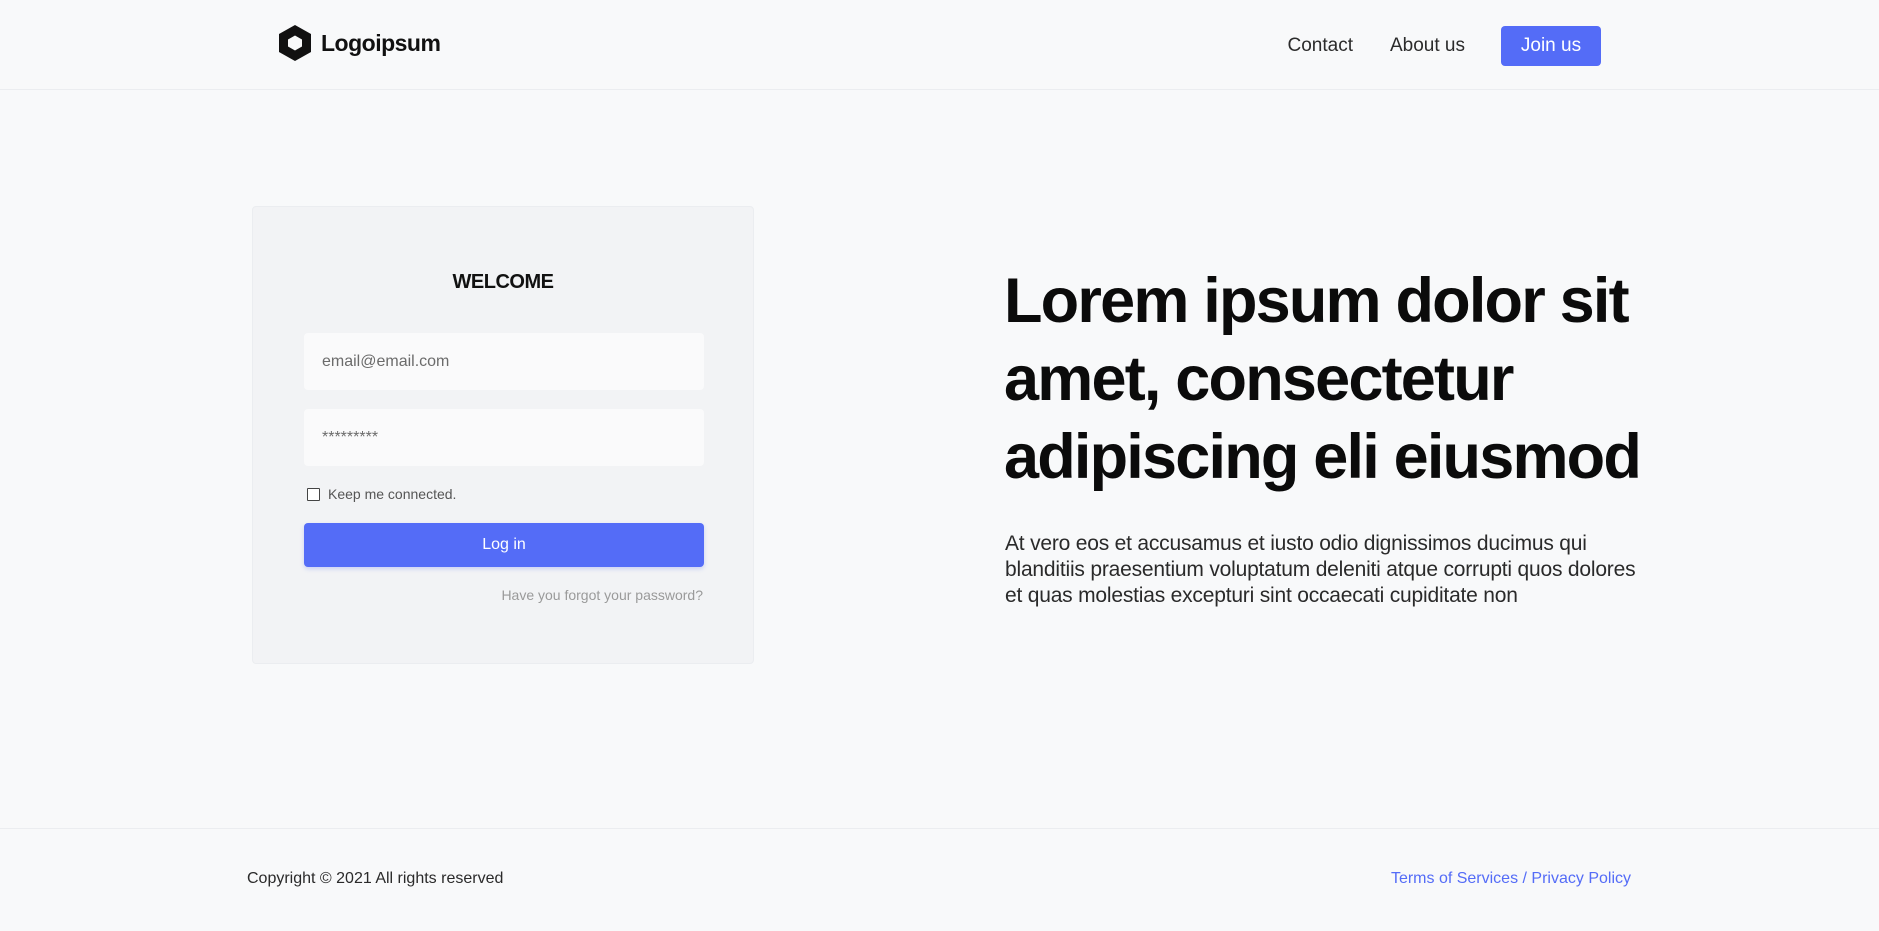 This screenshot has width=1879, height=931. I want to click on login-title: WELCOME, so click(503, 282).